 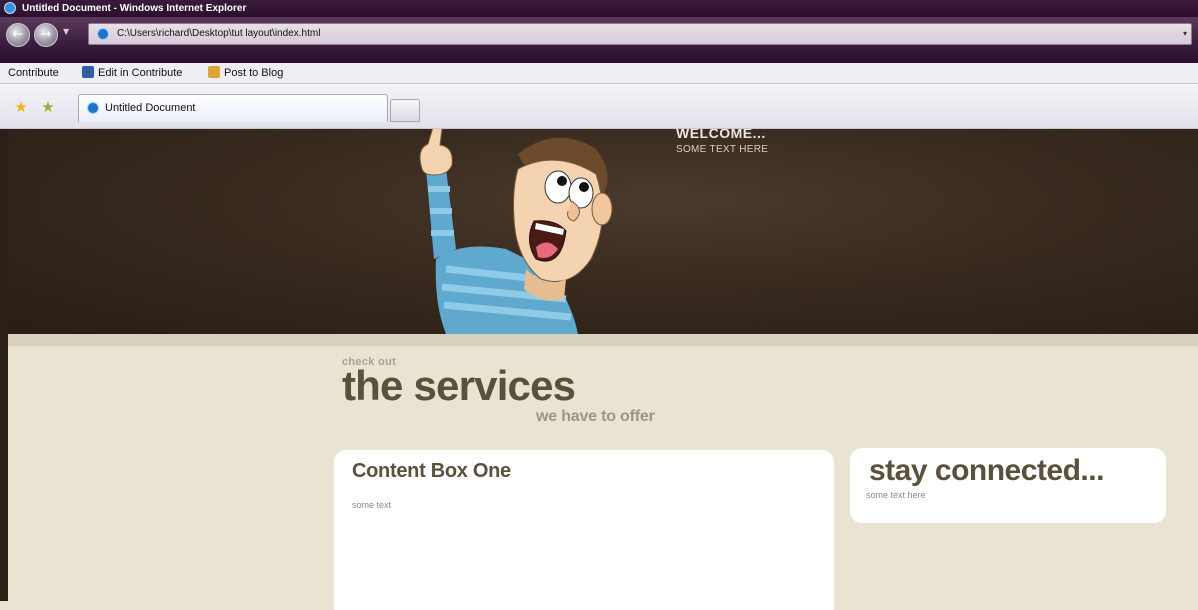 I want to click on stay-connected-box: stay connected... some text here, so click(x=1008, y=485).